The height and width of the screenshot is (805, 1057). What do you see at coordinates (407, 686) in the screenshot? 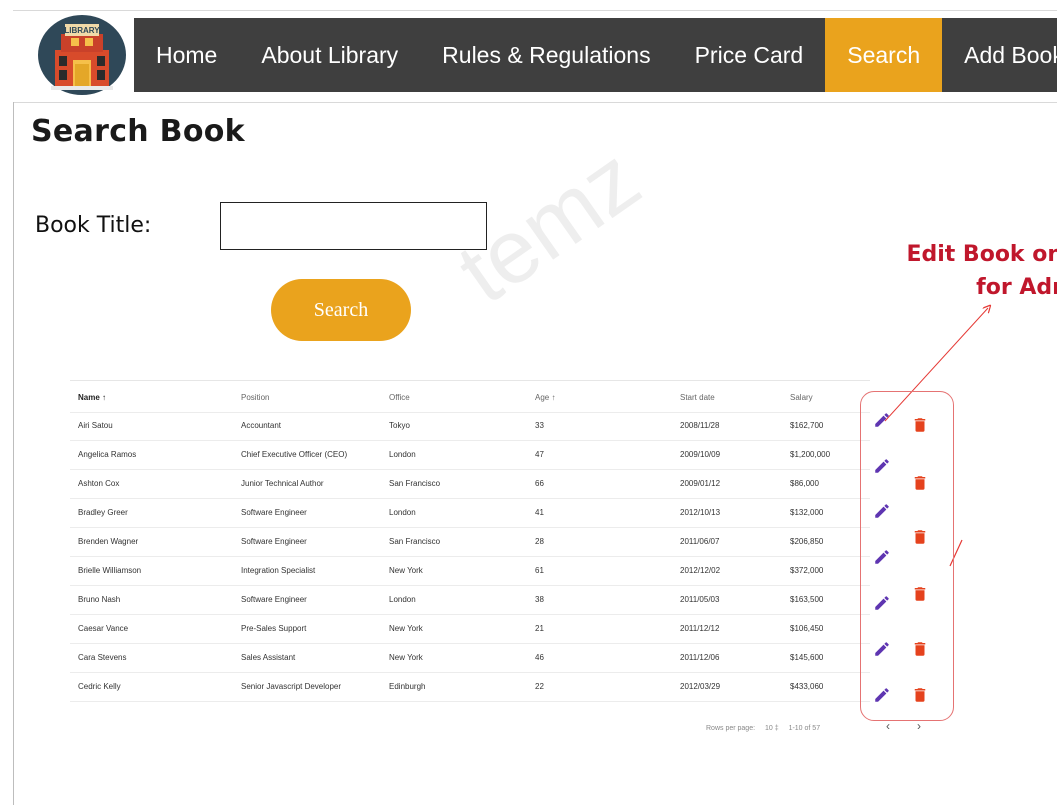
I see `cell-office: Edinburgh` at bounding box center [407, 686].